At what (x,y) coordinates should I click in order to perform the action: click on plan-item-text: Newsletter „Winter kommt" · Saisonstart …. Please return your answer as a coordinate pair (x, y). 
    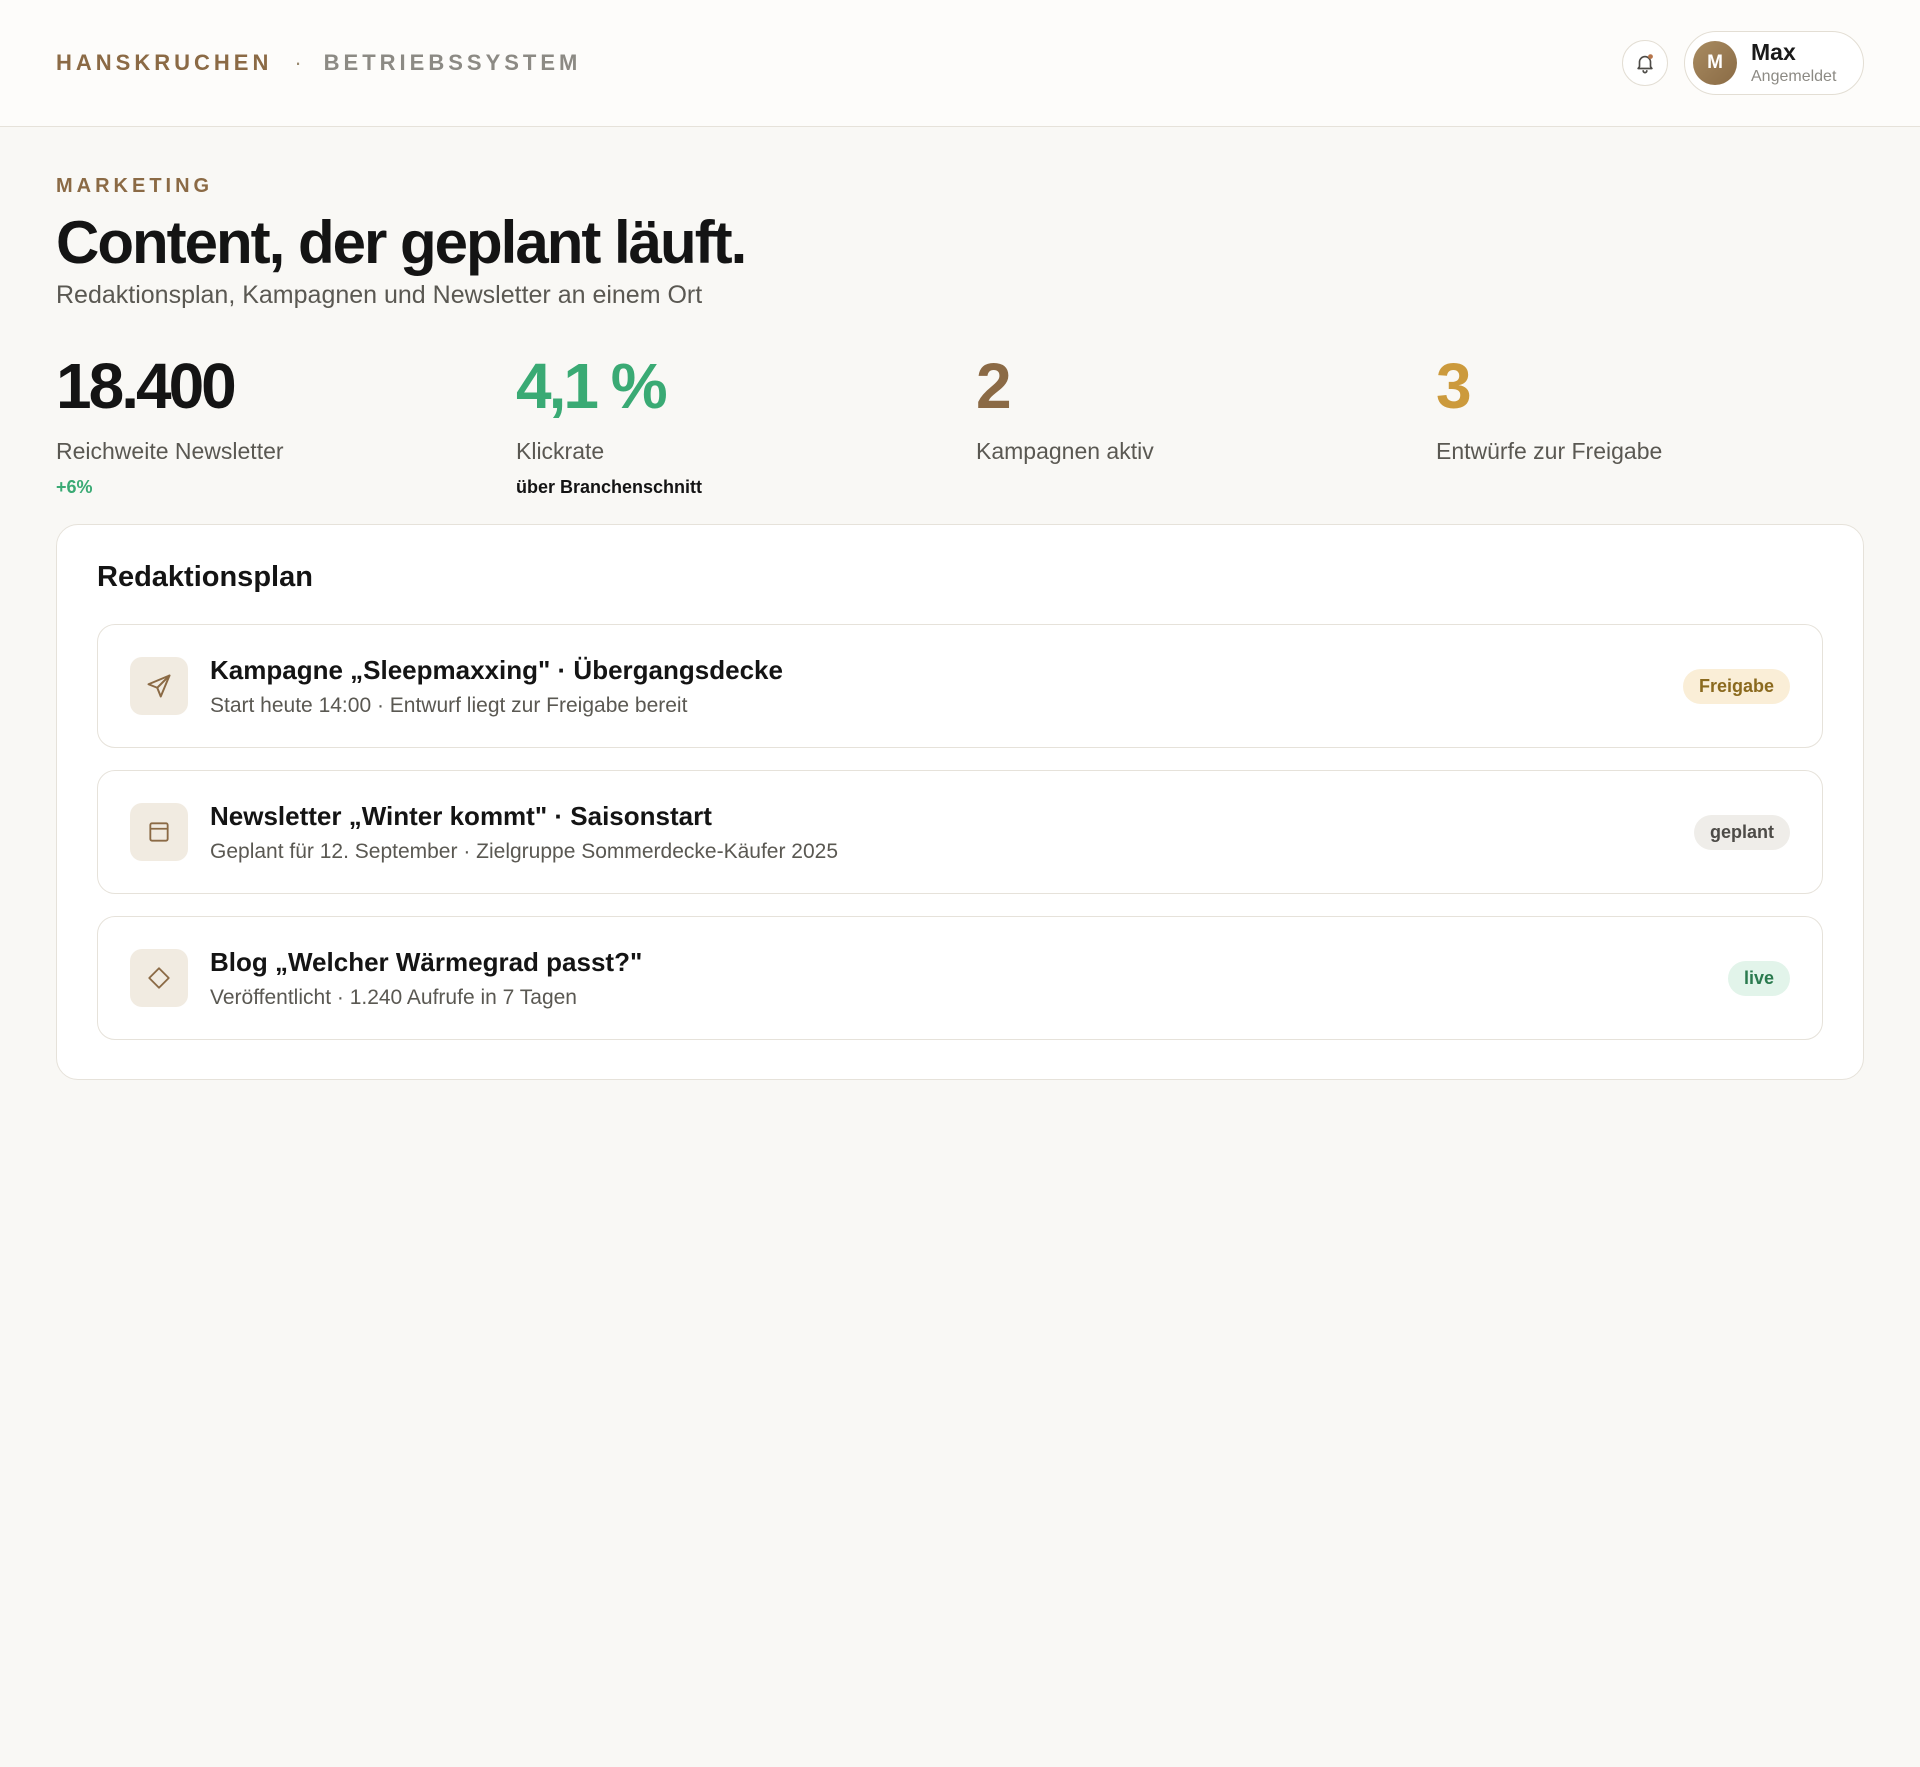
    Looking at the image, I should click on (952, 832).